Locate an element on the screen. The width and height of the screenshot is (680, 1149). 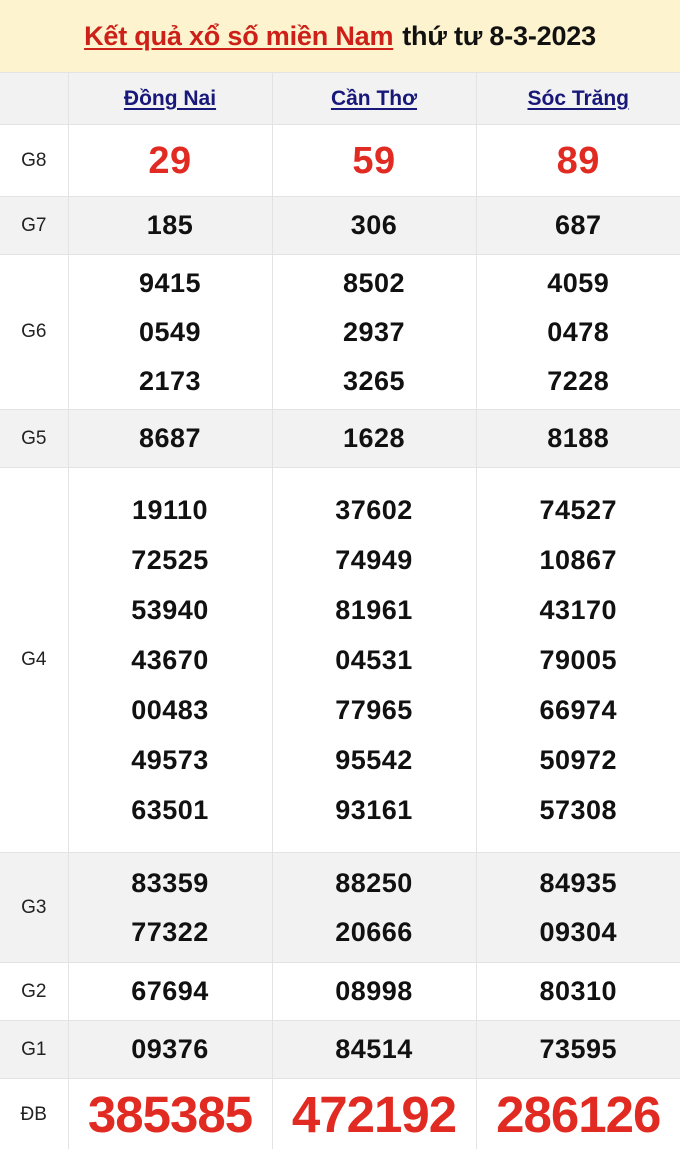
prize-label-g1: G1 is located at coordinates (34, 1049).